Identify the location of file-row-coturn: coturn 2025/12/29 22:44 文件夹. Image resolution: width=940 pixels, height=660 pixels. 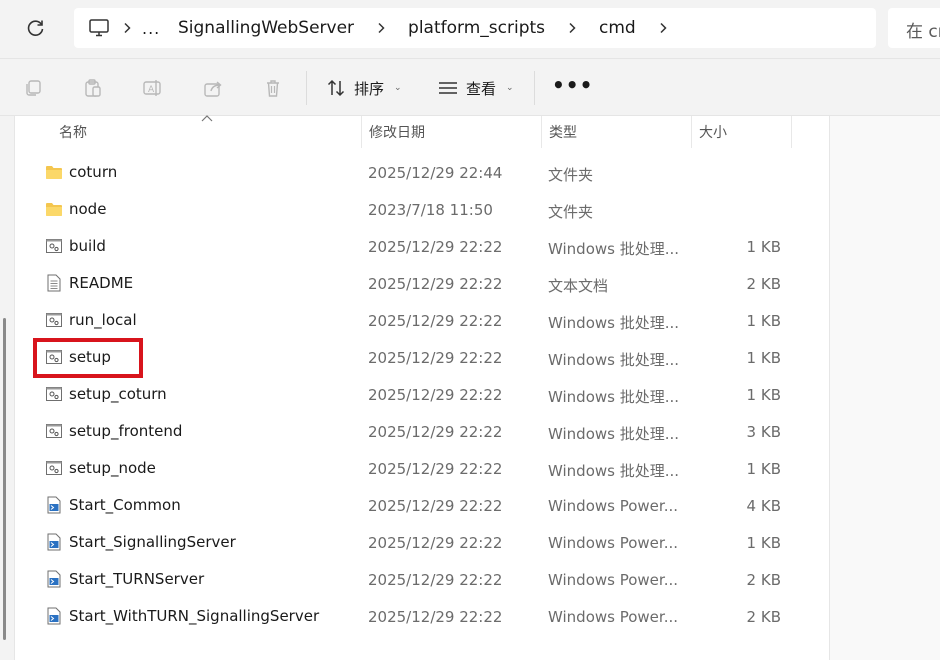
(423, 172).